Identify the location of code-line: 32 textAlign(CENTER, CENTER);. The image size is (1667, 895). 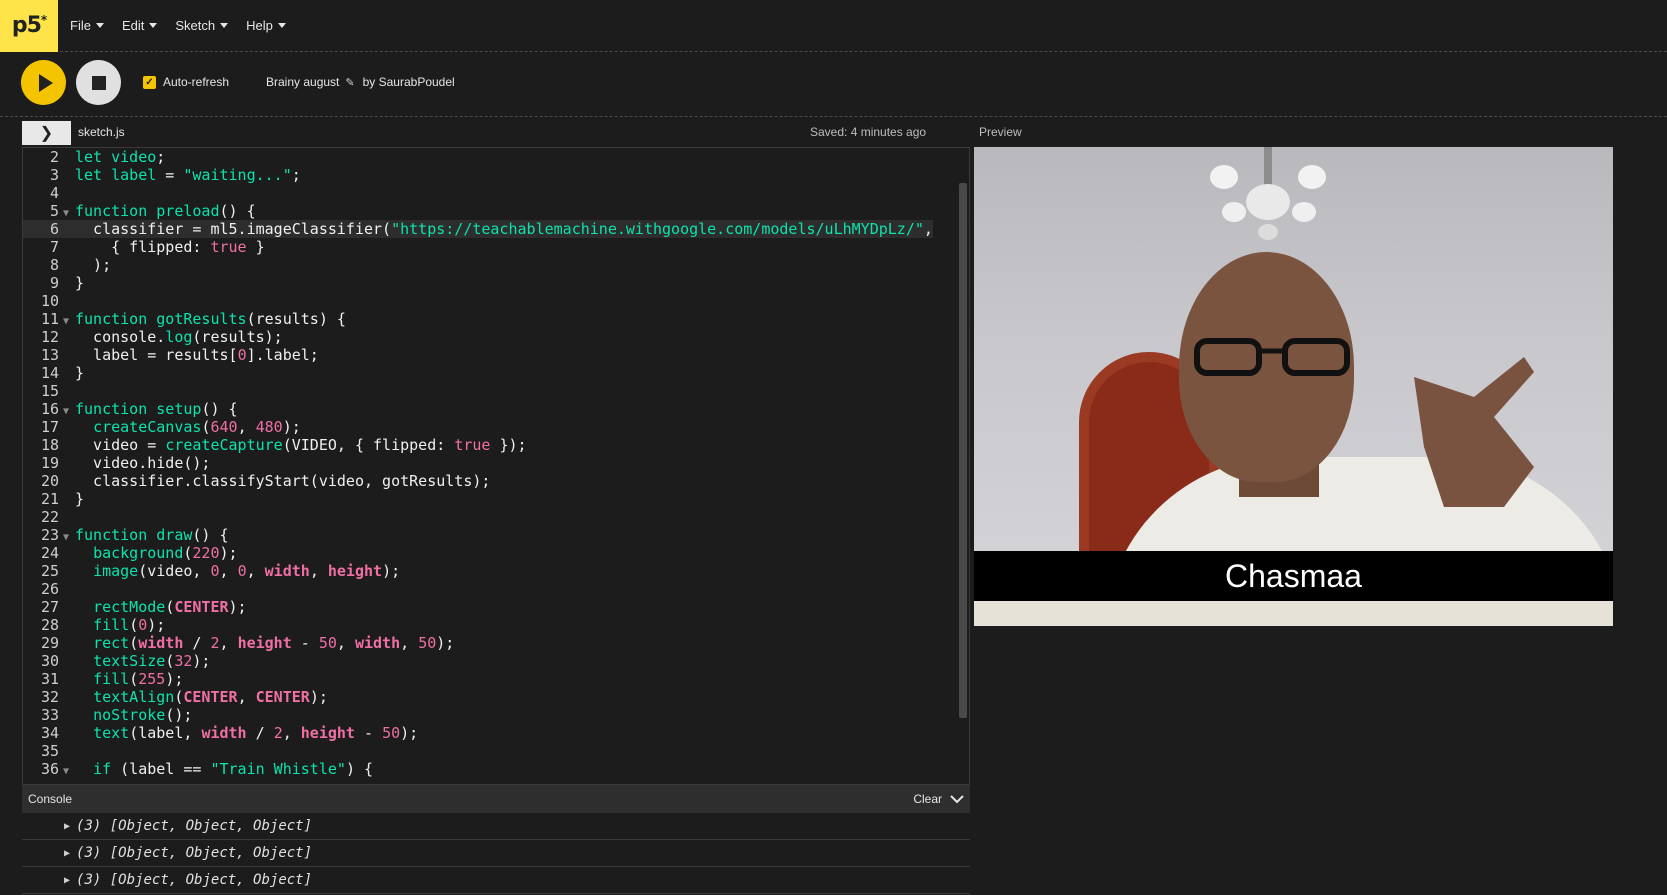
(184, 697).